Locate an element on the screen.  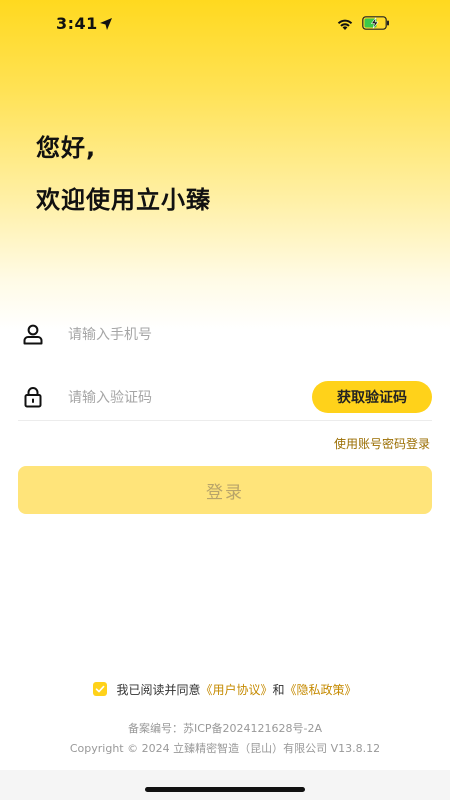
wifi-icon is located at coordinates (345, 24).